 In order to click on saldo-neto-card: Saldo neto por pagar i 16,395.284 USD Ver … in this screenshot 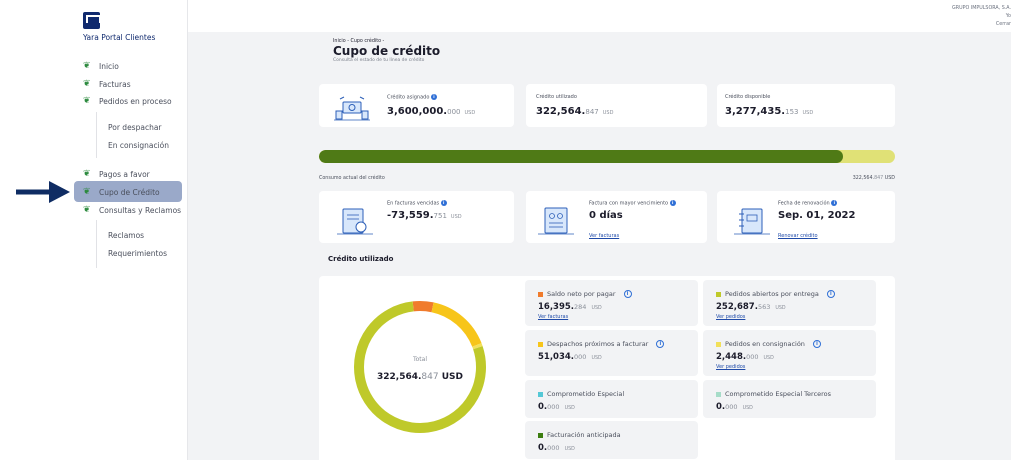, I will do `click(611, 303)`.